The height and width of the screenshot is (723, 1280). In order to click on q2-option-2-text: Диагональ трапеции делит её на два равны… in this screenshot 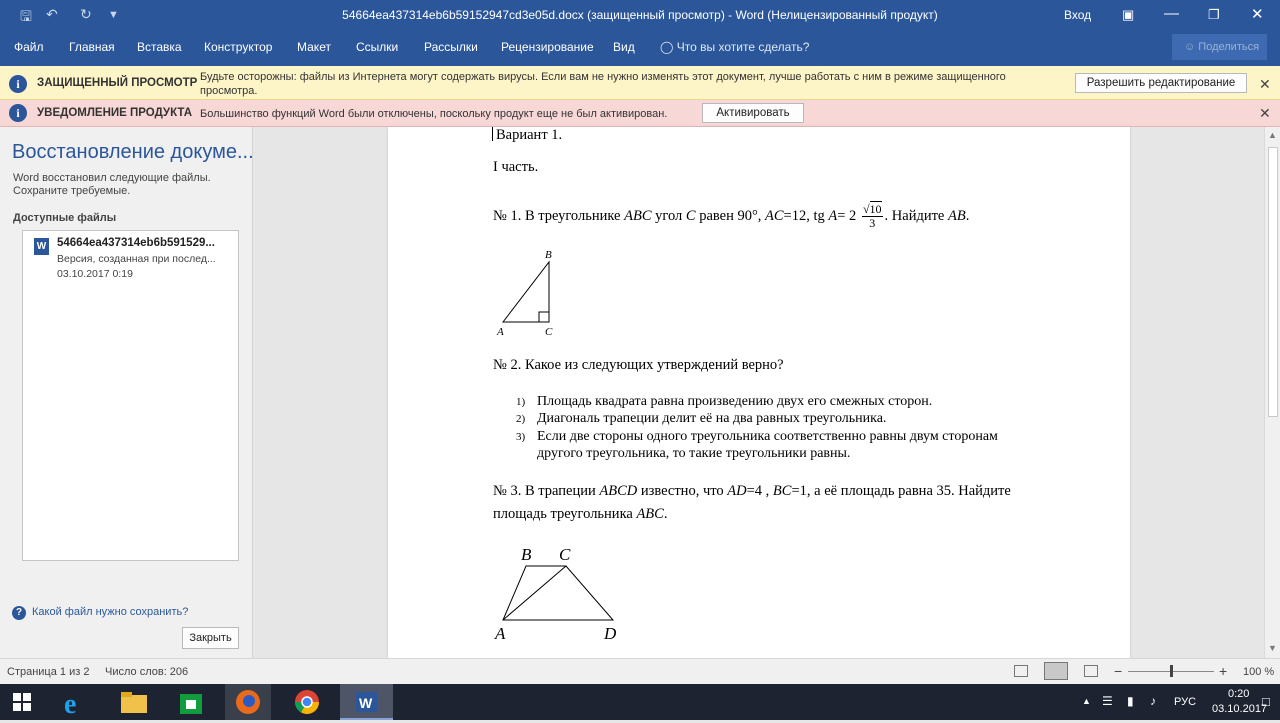, I will do `click(712, 418)`.